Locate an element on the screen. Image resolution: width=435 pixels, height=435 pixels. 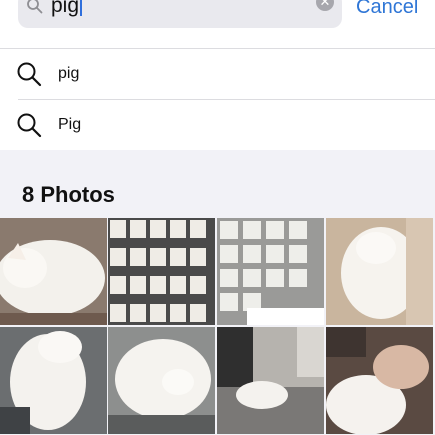
suggestion-label: pig is located at coordinates (69, 73).